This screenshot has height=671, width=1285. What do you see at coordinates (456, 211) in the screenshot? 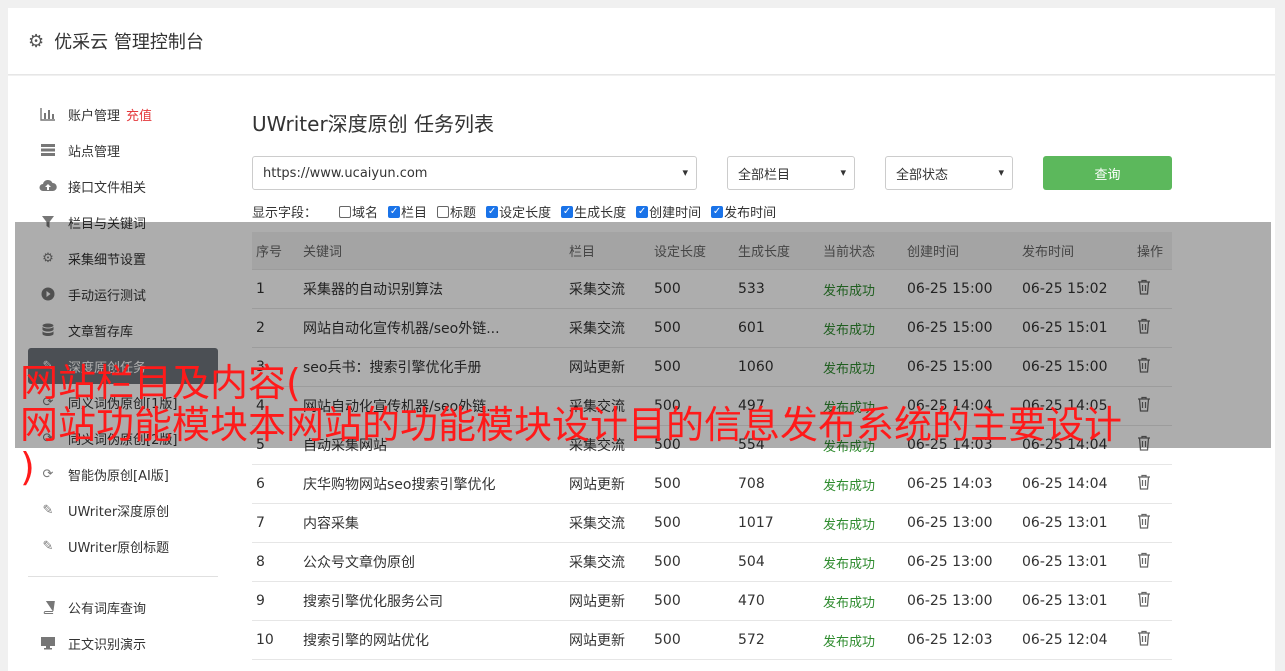
I see `field-checkbox-title: 标题` at bounding box center [456, 211].